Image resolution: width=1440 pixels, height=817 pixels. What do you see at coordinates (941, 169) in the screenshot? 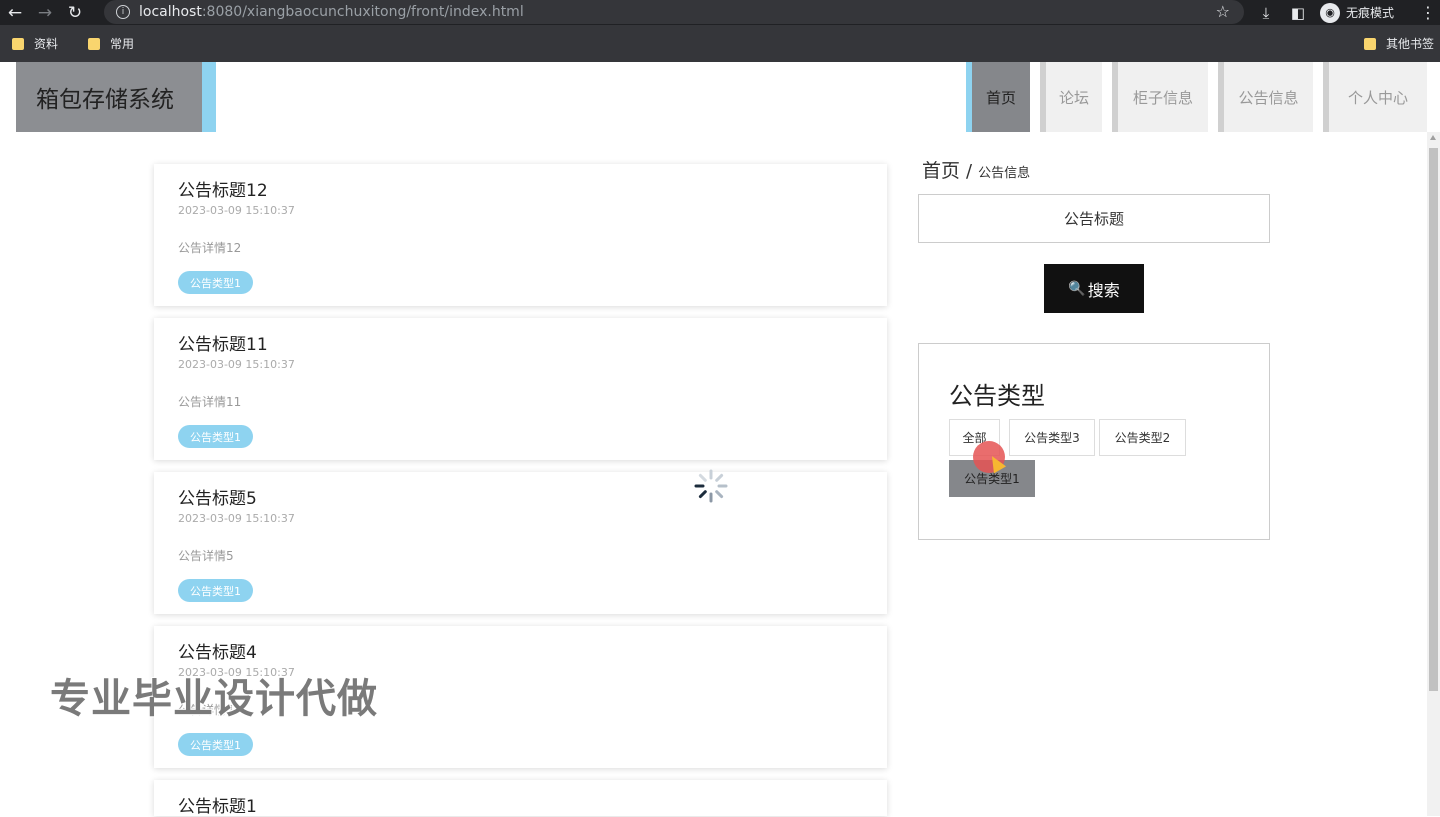
I see `breadcrumb-home: 首页` at bounding box center [941, 169].